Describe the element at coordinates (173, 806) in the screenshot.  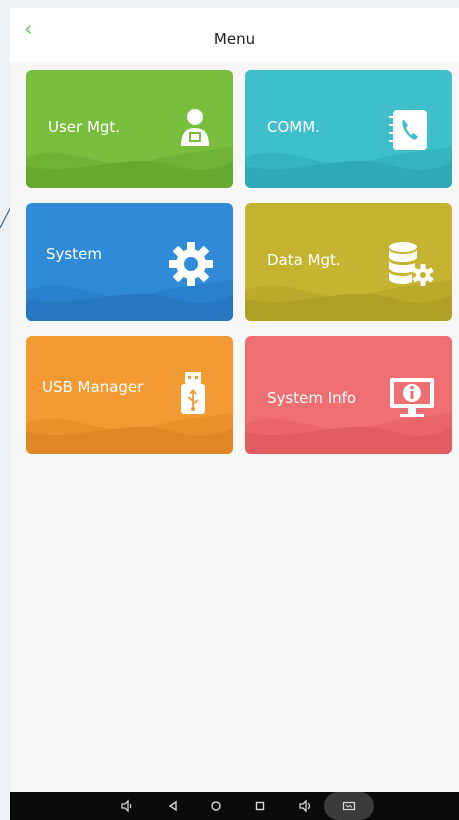
I see `back-triangle-icon` at that location.